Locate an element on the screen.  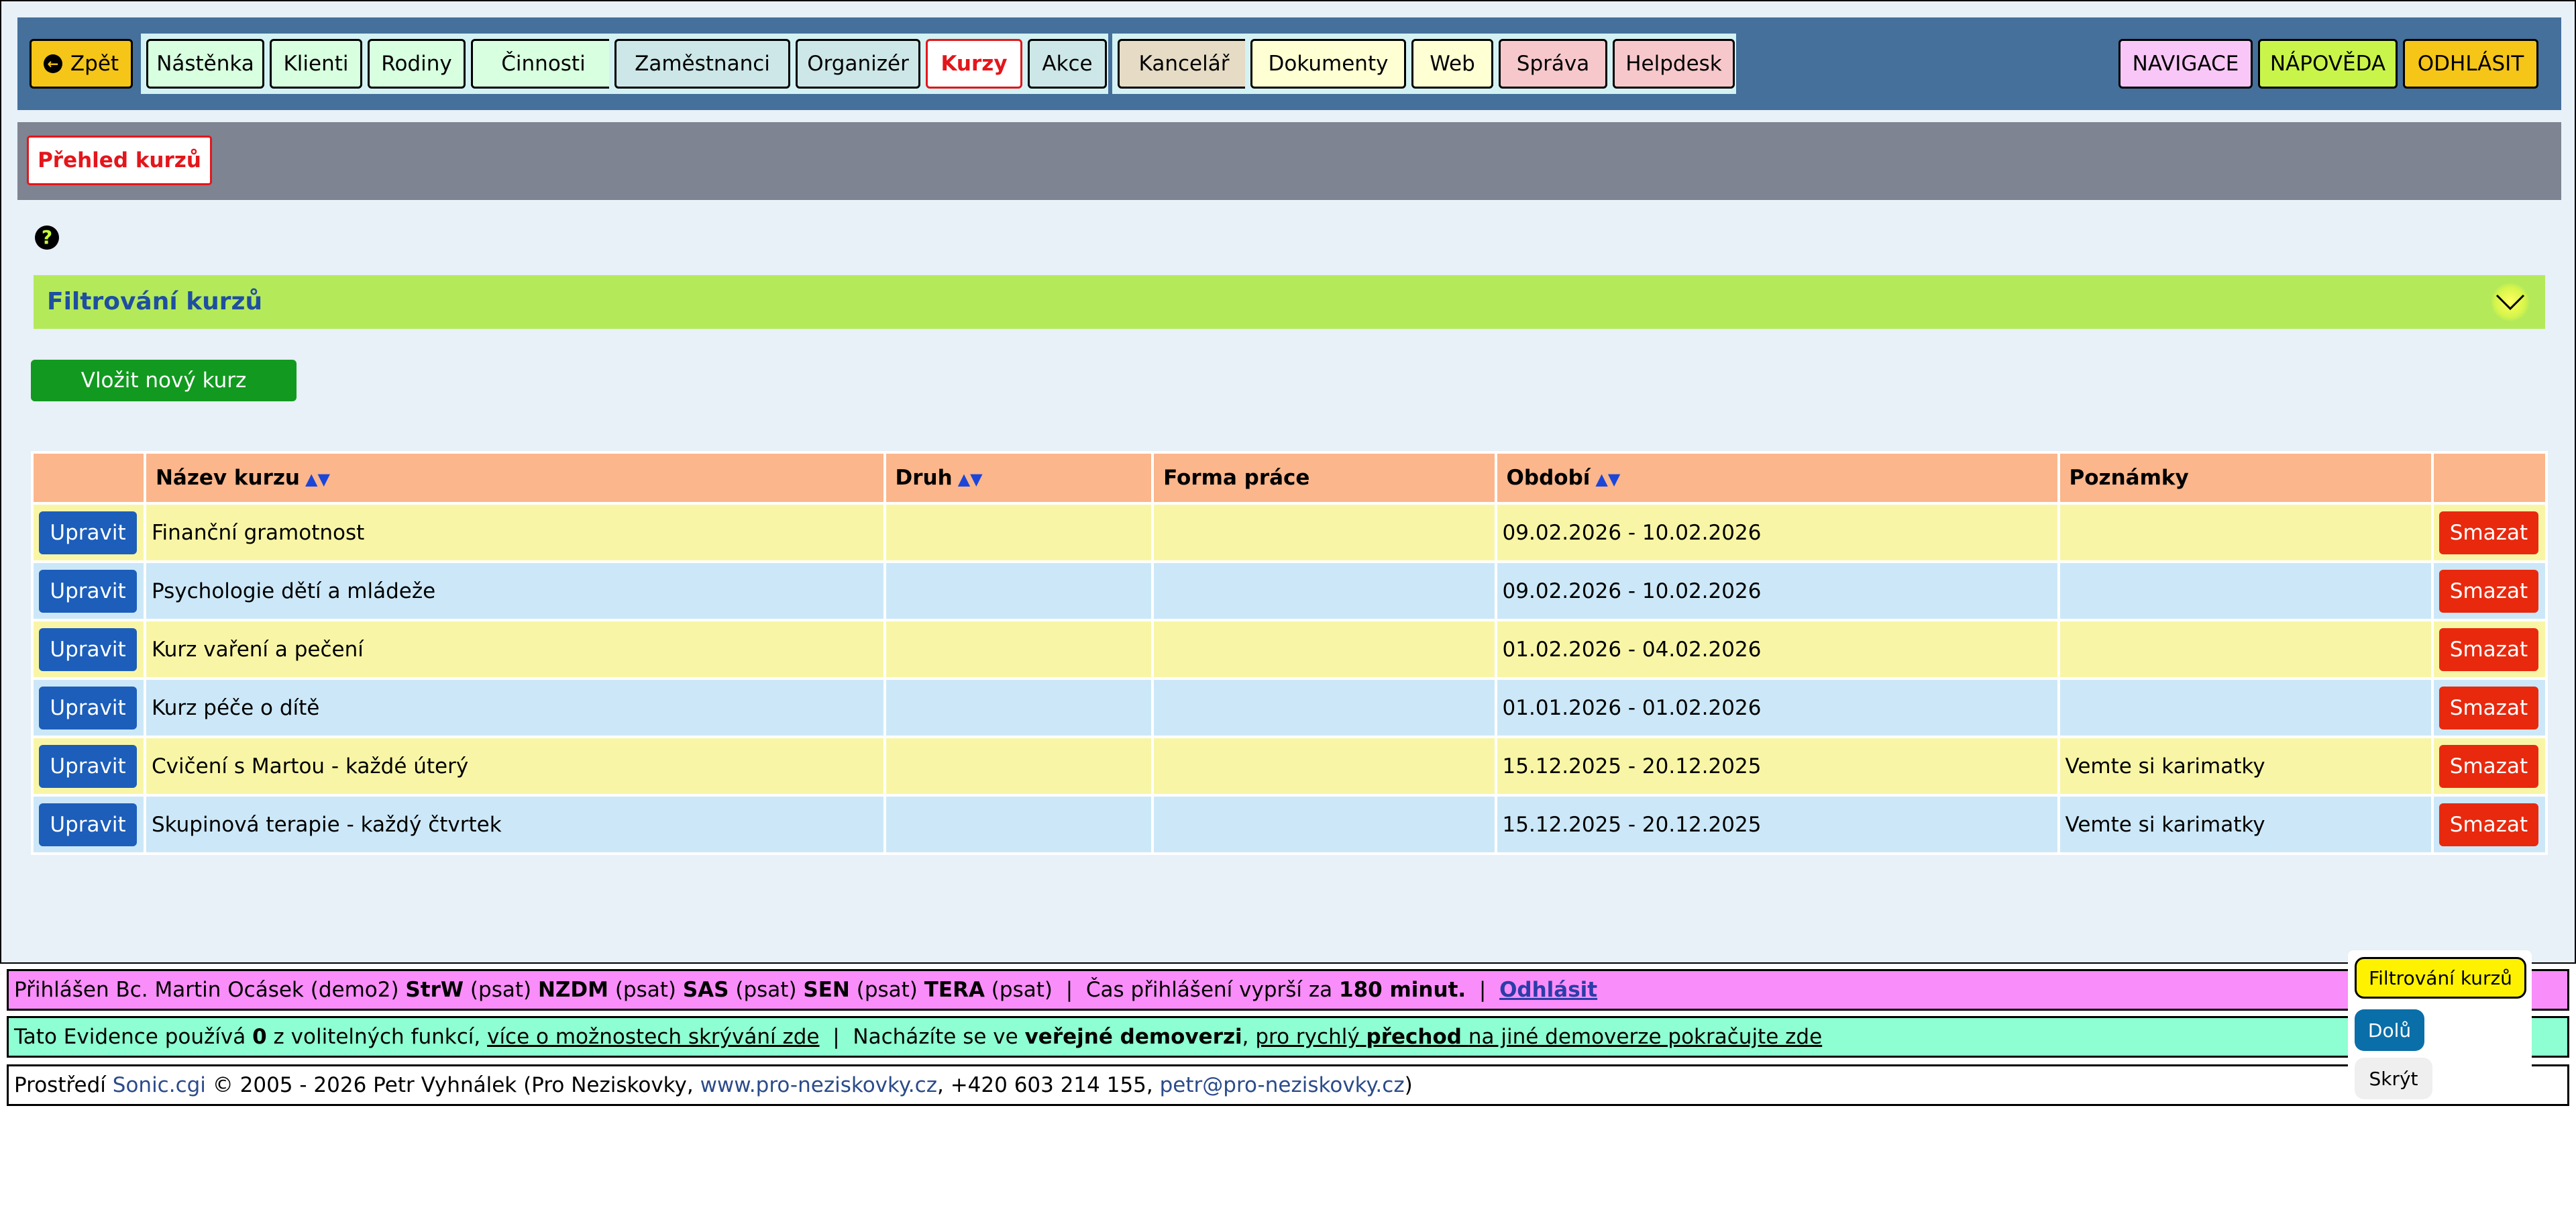
header-druh: Druh ▲▼ is located at coordinates (1018, 478).